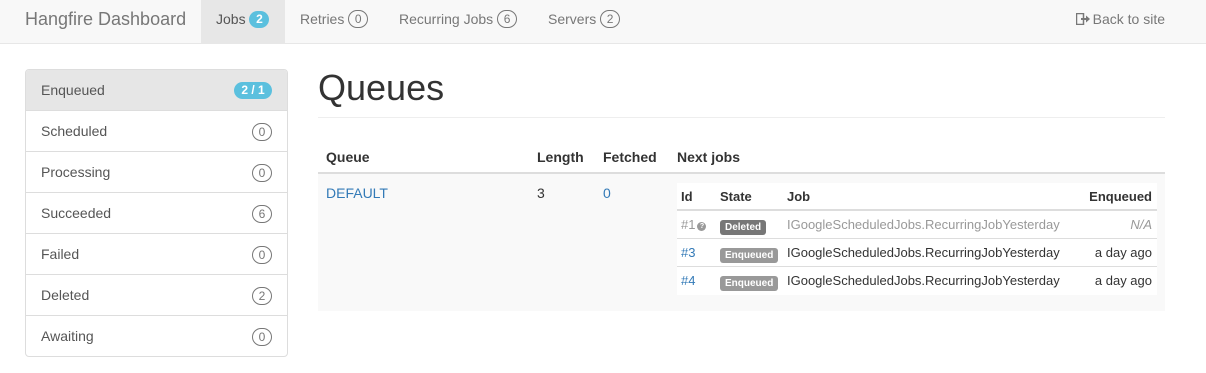 The height and width of the screenshot is (373, 1206). Describe the element at coordinates (507, 19) in the screenshot. I see `nav-recurring-jobs-badge: 6` at that location.